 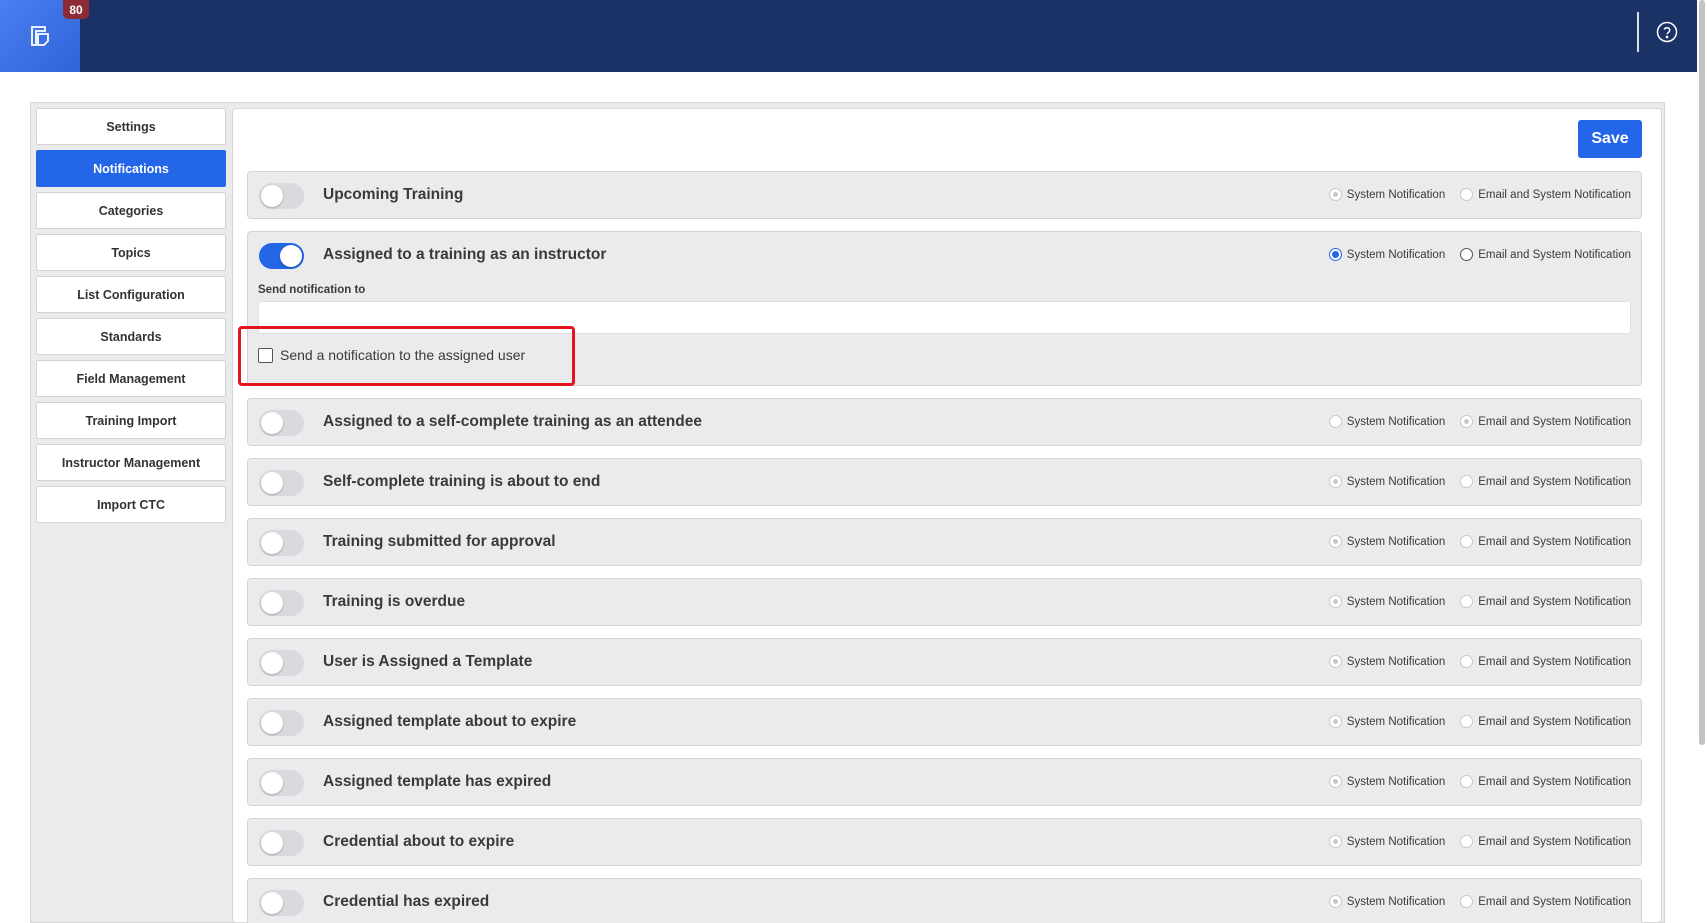 I want to click on sidebar-item-settings: Settings, so click(x=131, y=126).